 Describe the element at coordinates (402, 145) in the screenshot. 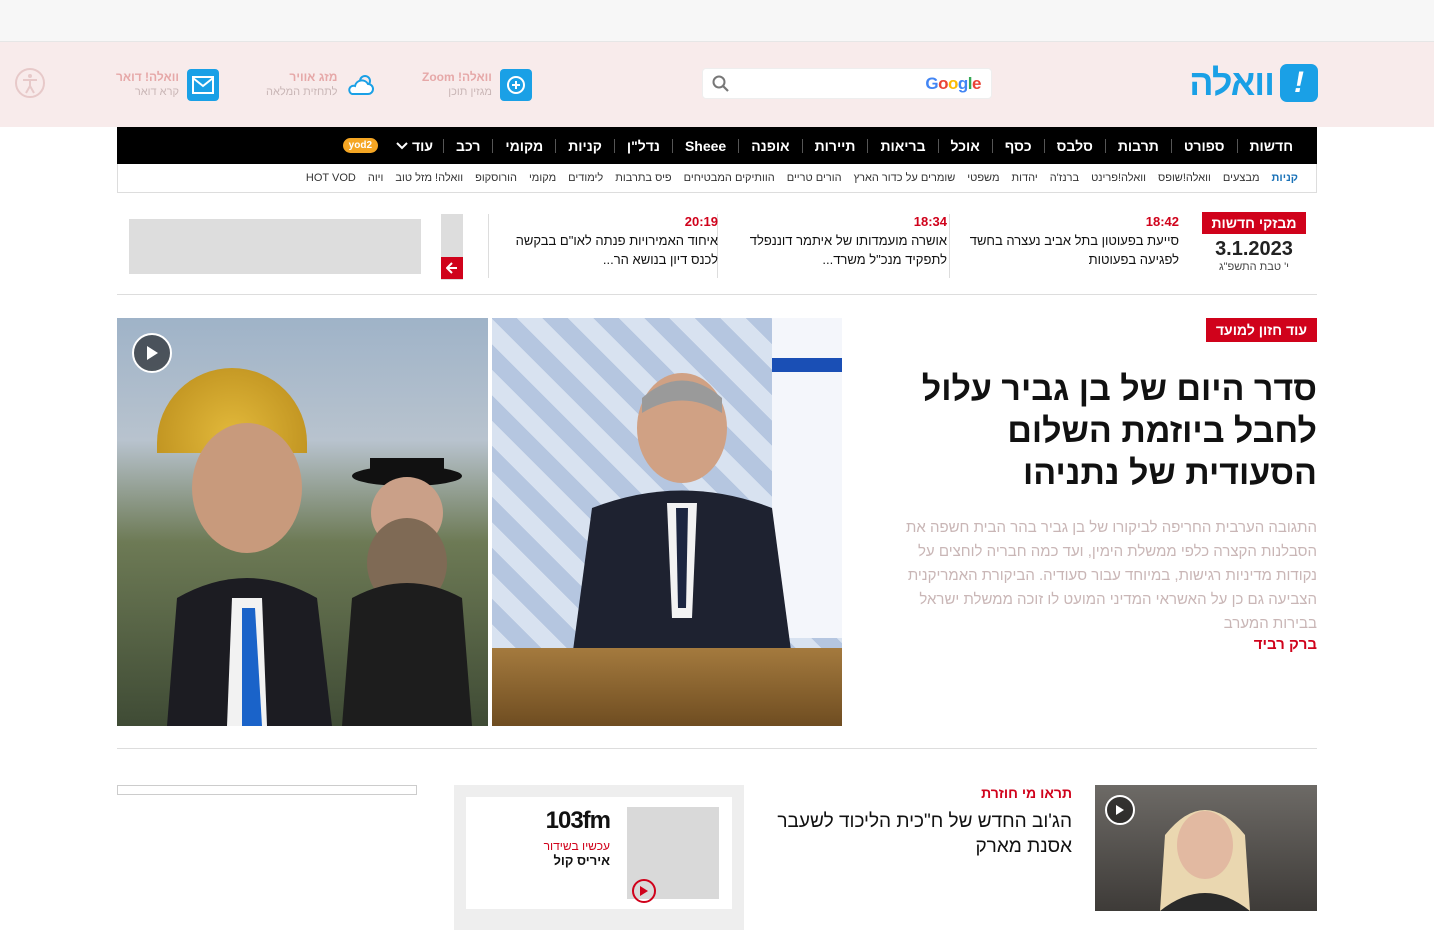

I see `chevron-down-icon` at that location.